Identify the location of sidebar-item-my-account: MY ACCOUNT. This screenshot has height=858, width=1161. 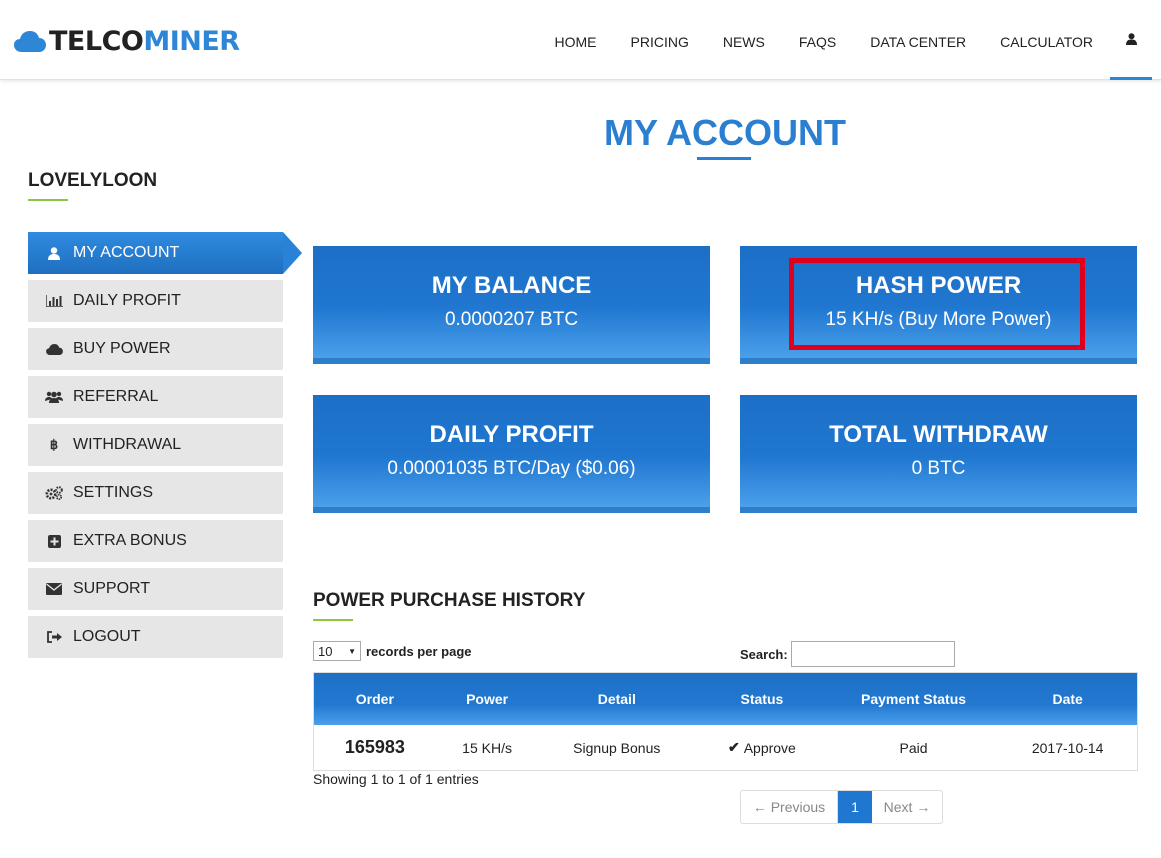
(165, 253).